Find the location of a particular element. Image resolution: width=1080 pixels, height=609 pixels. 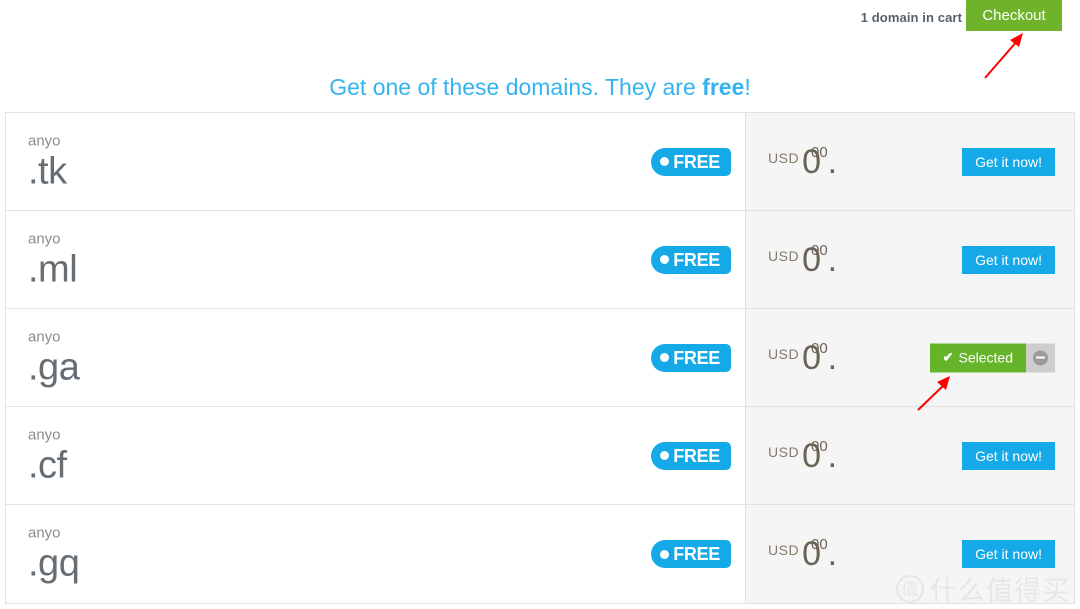

domain-label: anyo .gq is located at coordinates (54, 554).